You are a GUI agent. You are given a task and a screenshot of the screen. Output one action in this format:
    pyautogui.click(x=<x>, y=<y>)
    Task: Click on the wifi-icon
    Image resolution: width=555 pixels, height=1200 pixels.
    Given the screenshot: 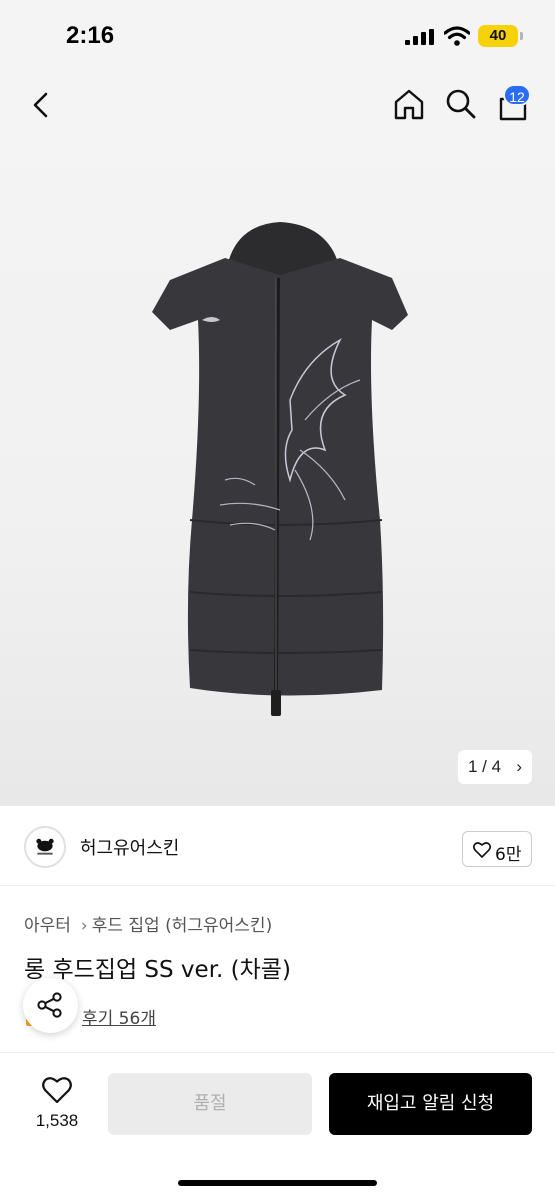 What is the action you would take?
    pyautogui.click(x=457, y=36)
    